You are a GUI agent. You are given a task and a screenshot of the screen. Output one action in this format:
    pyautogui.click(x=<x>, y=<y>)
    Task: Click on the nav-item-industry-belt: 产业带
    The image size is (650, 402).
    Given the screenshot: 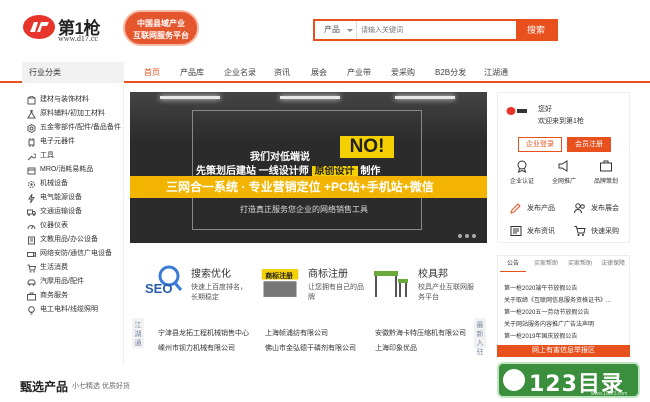 What is the action you would take?
    pyautogui.click(x=359, y=72)
    